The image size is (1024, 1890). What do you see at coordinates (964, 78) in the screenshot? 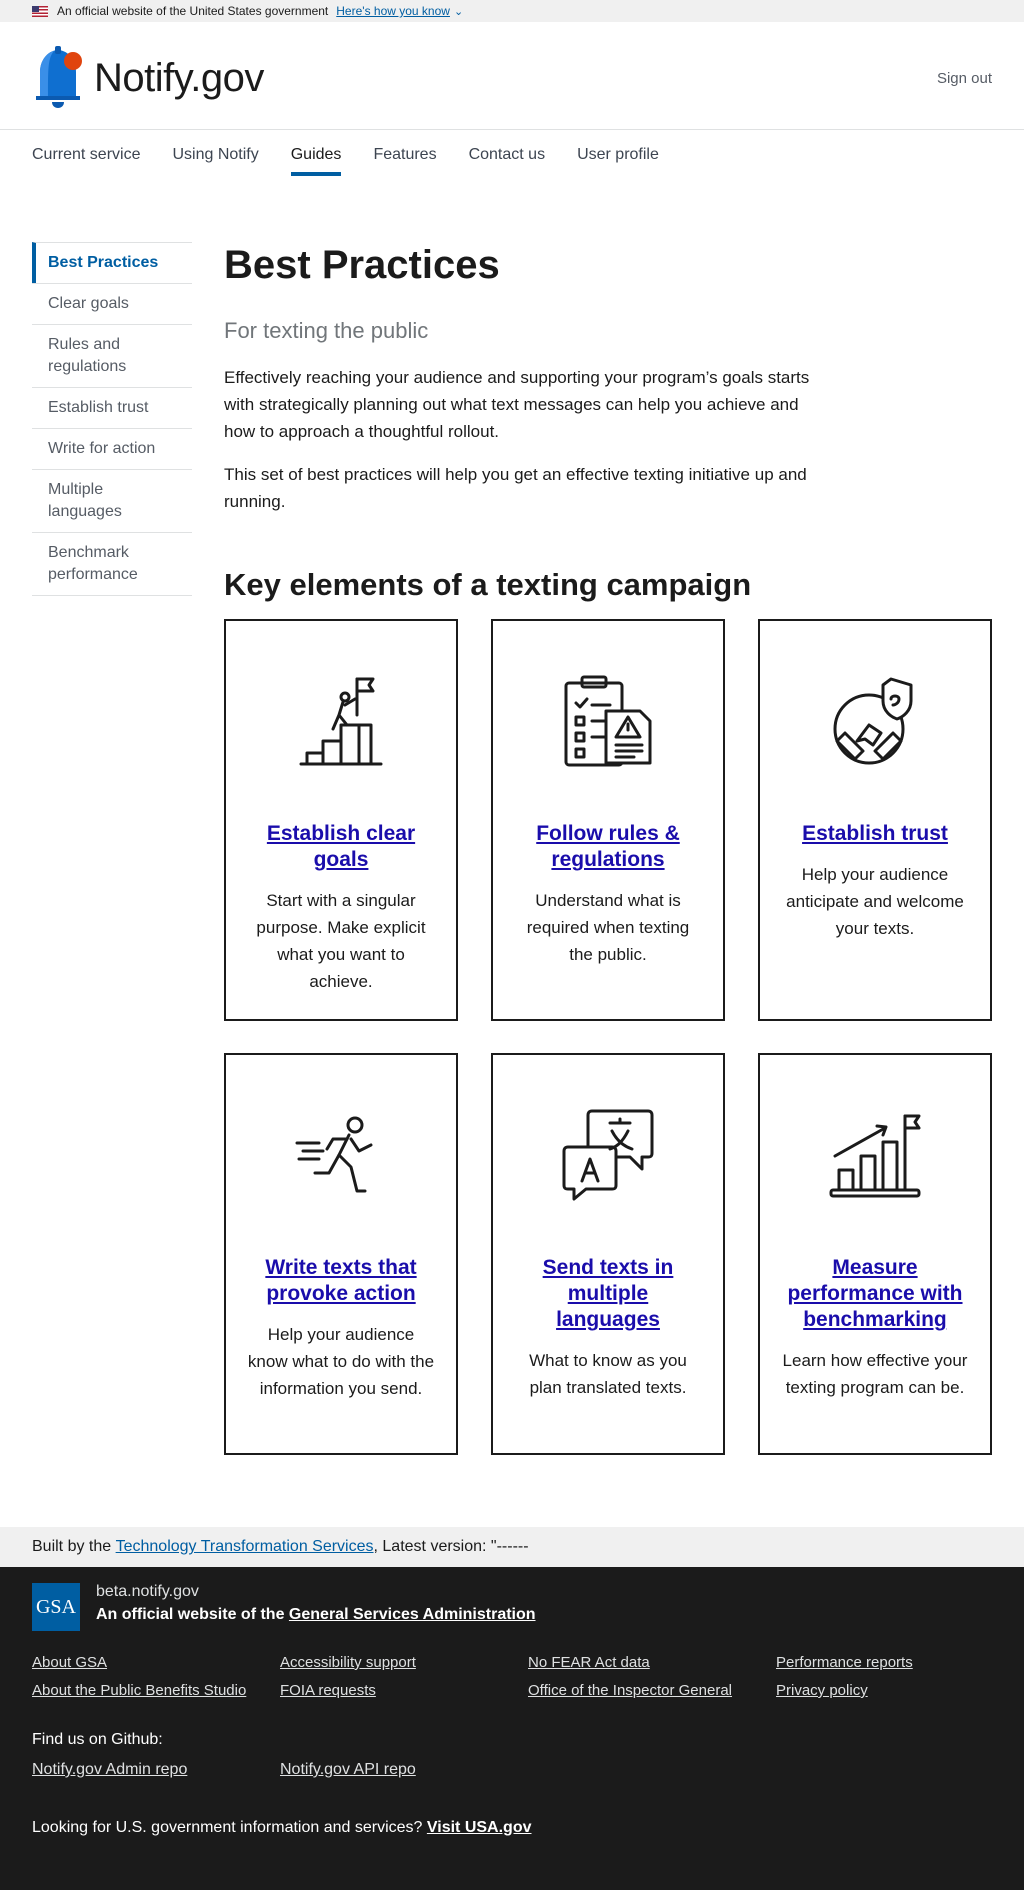
I see `sign-out-link: Sign out` at bounding box center [964, 78].